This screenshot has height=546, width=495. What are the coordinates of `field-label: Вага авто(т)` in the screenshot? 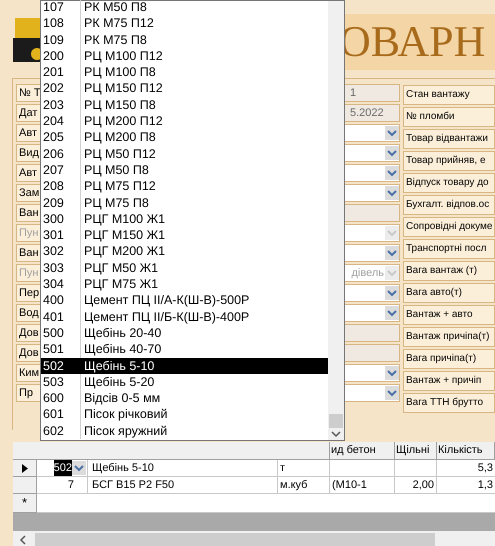 It's located at (449, 293).